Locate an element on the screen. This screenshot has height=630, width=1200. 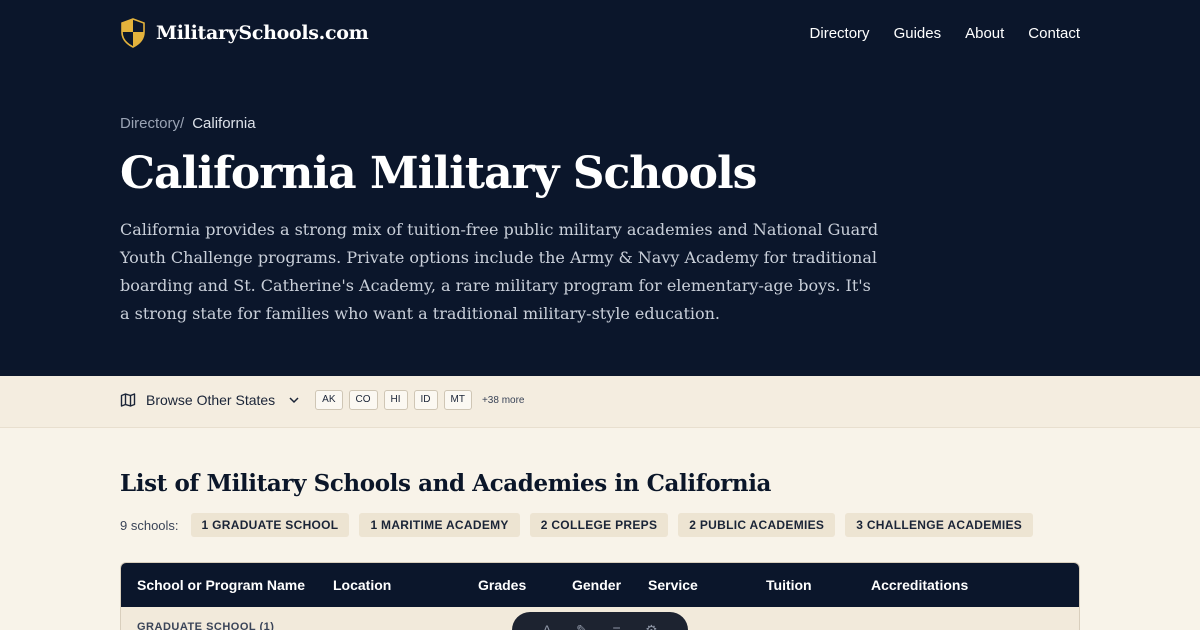
logo-text: MilitarySchools.com is located at coordinates (262, 33).